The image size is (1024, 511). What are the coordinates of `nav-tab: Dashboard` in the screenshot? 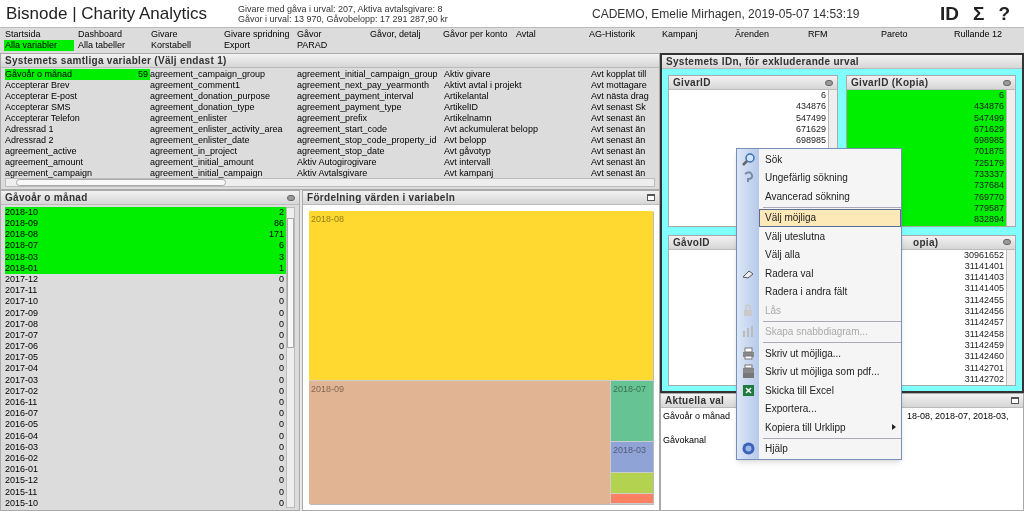 It's located at (112, 34).